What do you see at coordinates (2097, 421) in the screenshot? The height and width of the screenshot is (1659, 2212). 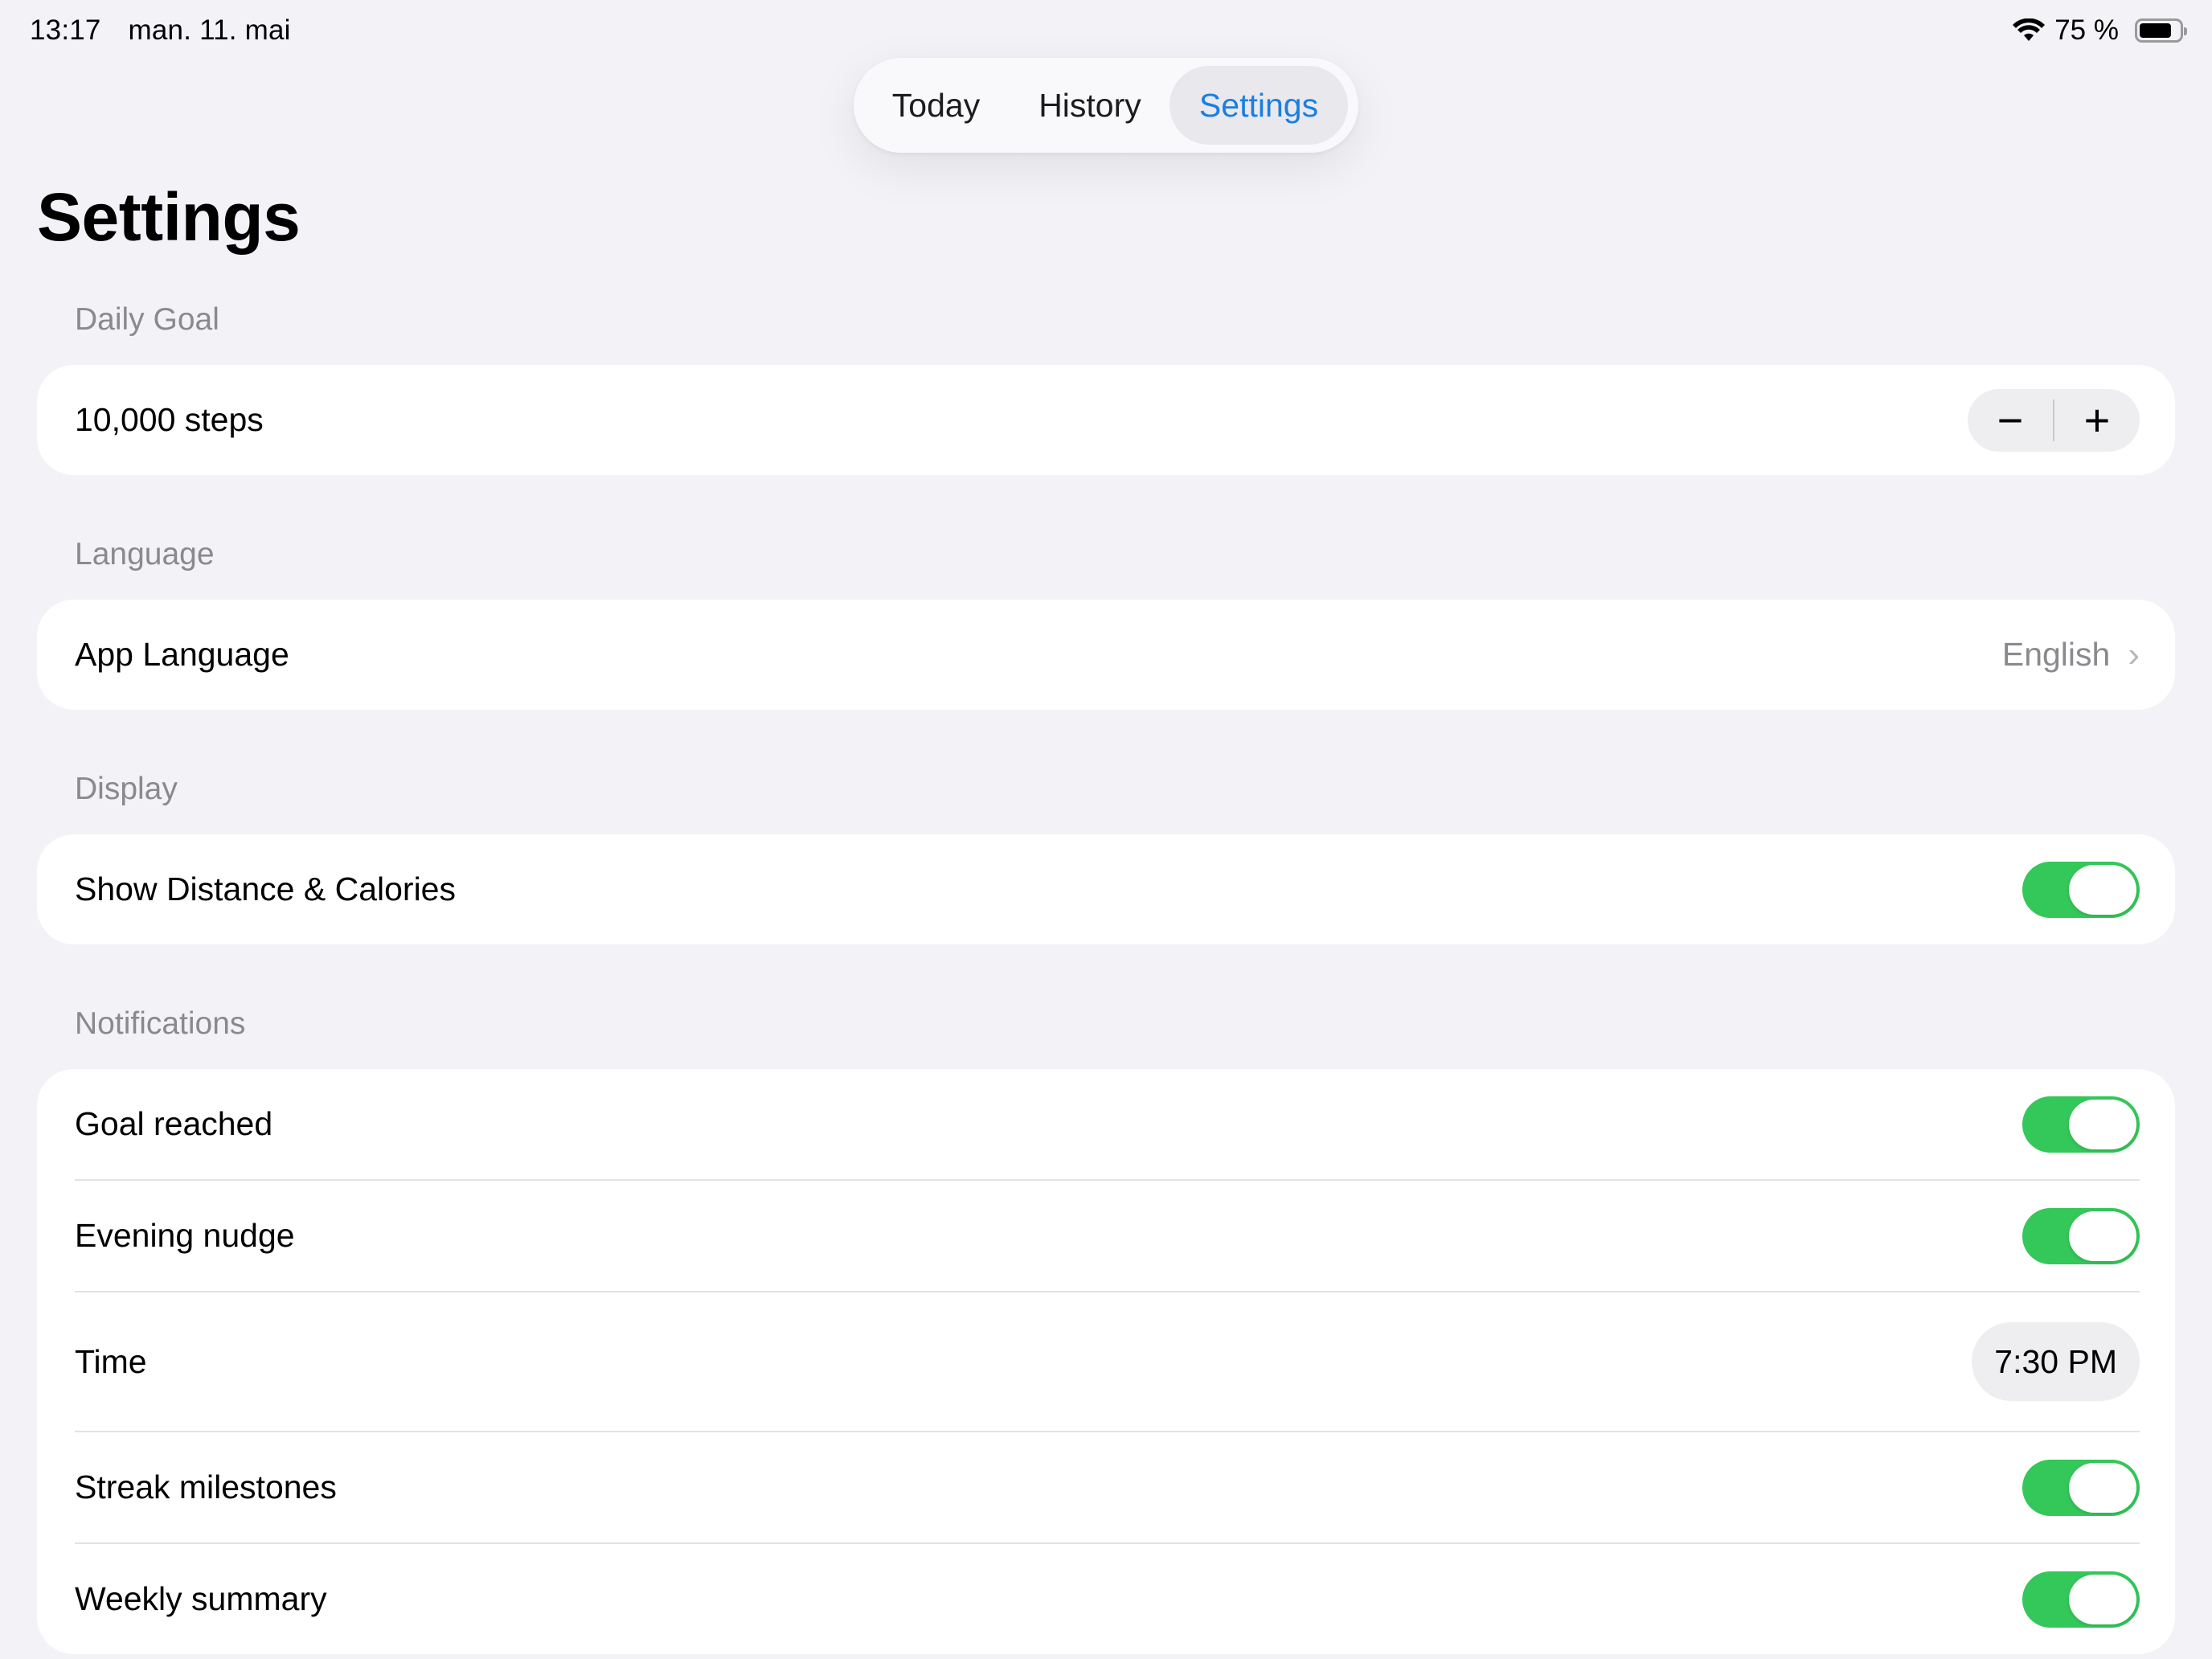 I see `increment-button: +` at bounding box center [2097, 421].